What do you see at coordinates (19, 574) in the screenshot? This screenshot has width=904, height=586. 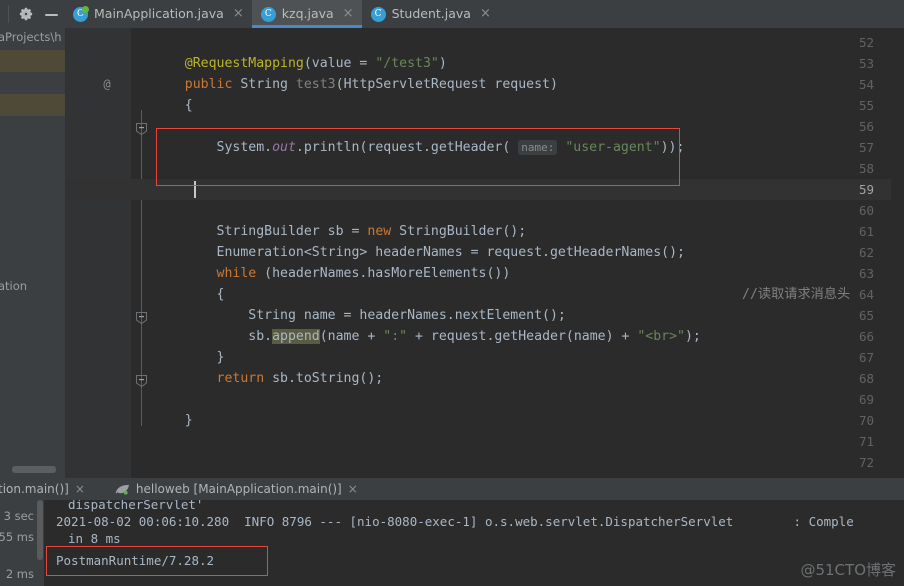 I see `timing-label: 2 ms` at bounding box center [19, 574].